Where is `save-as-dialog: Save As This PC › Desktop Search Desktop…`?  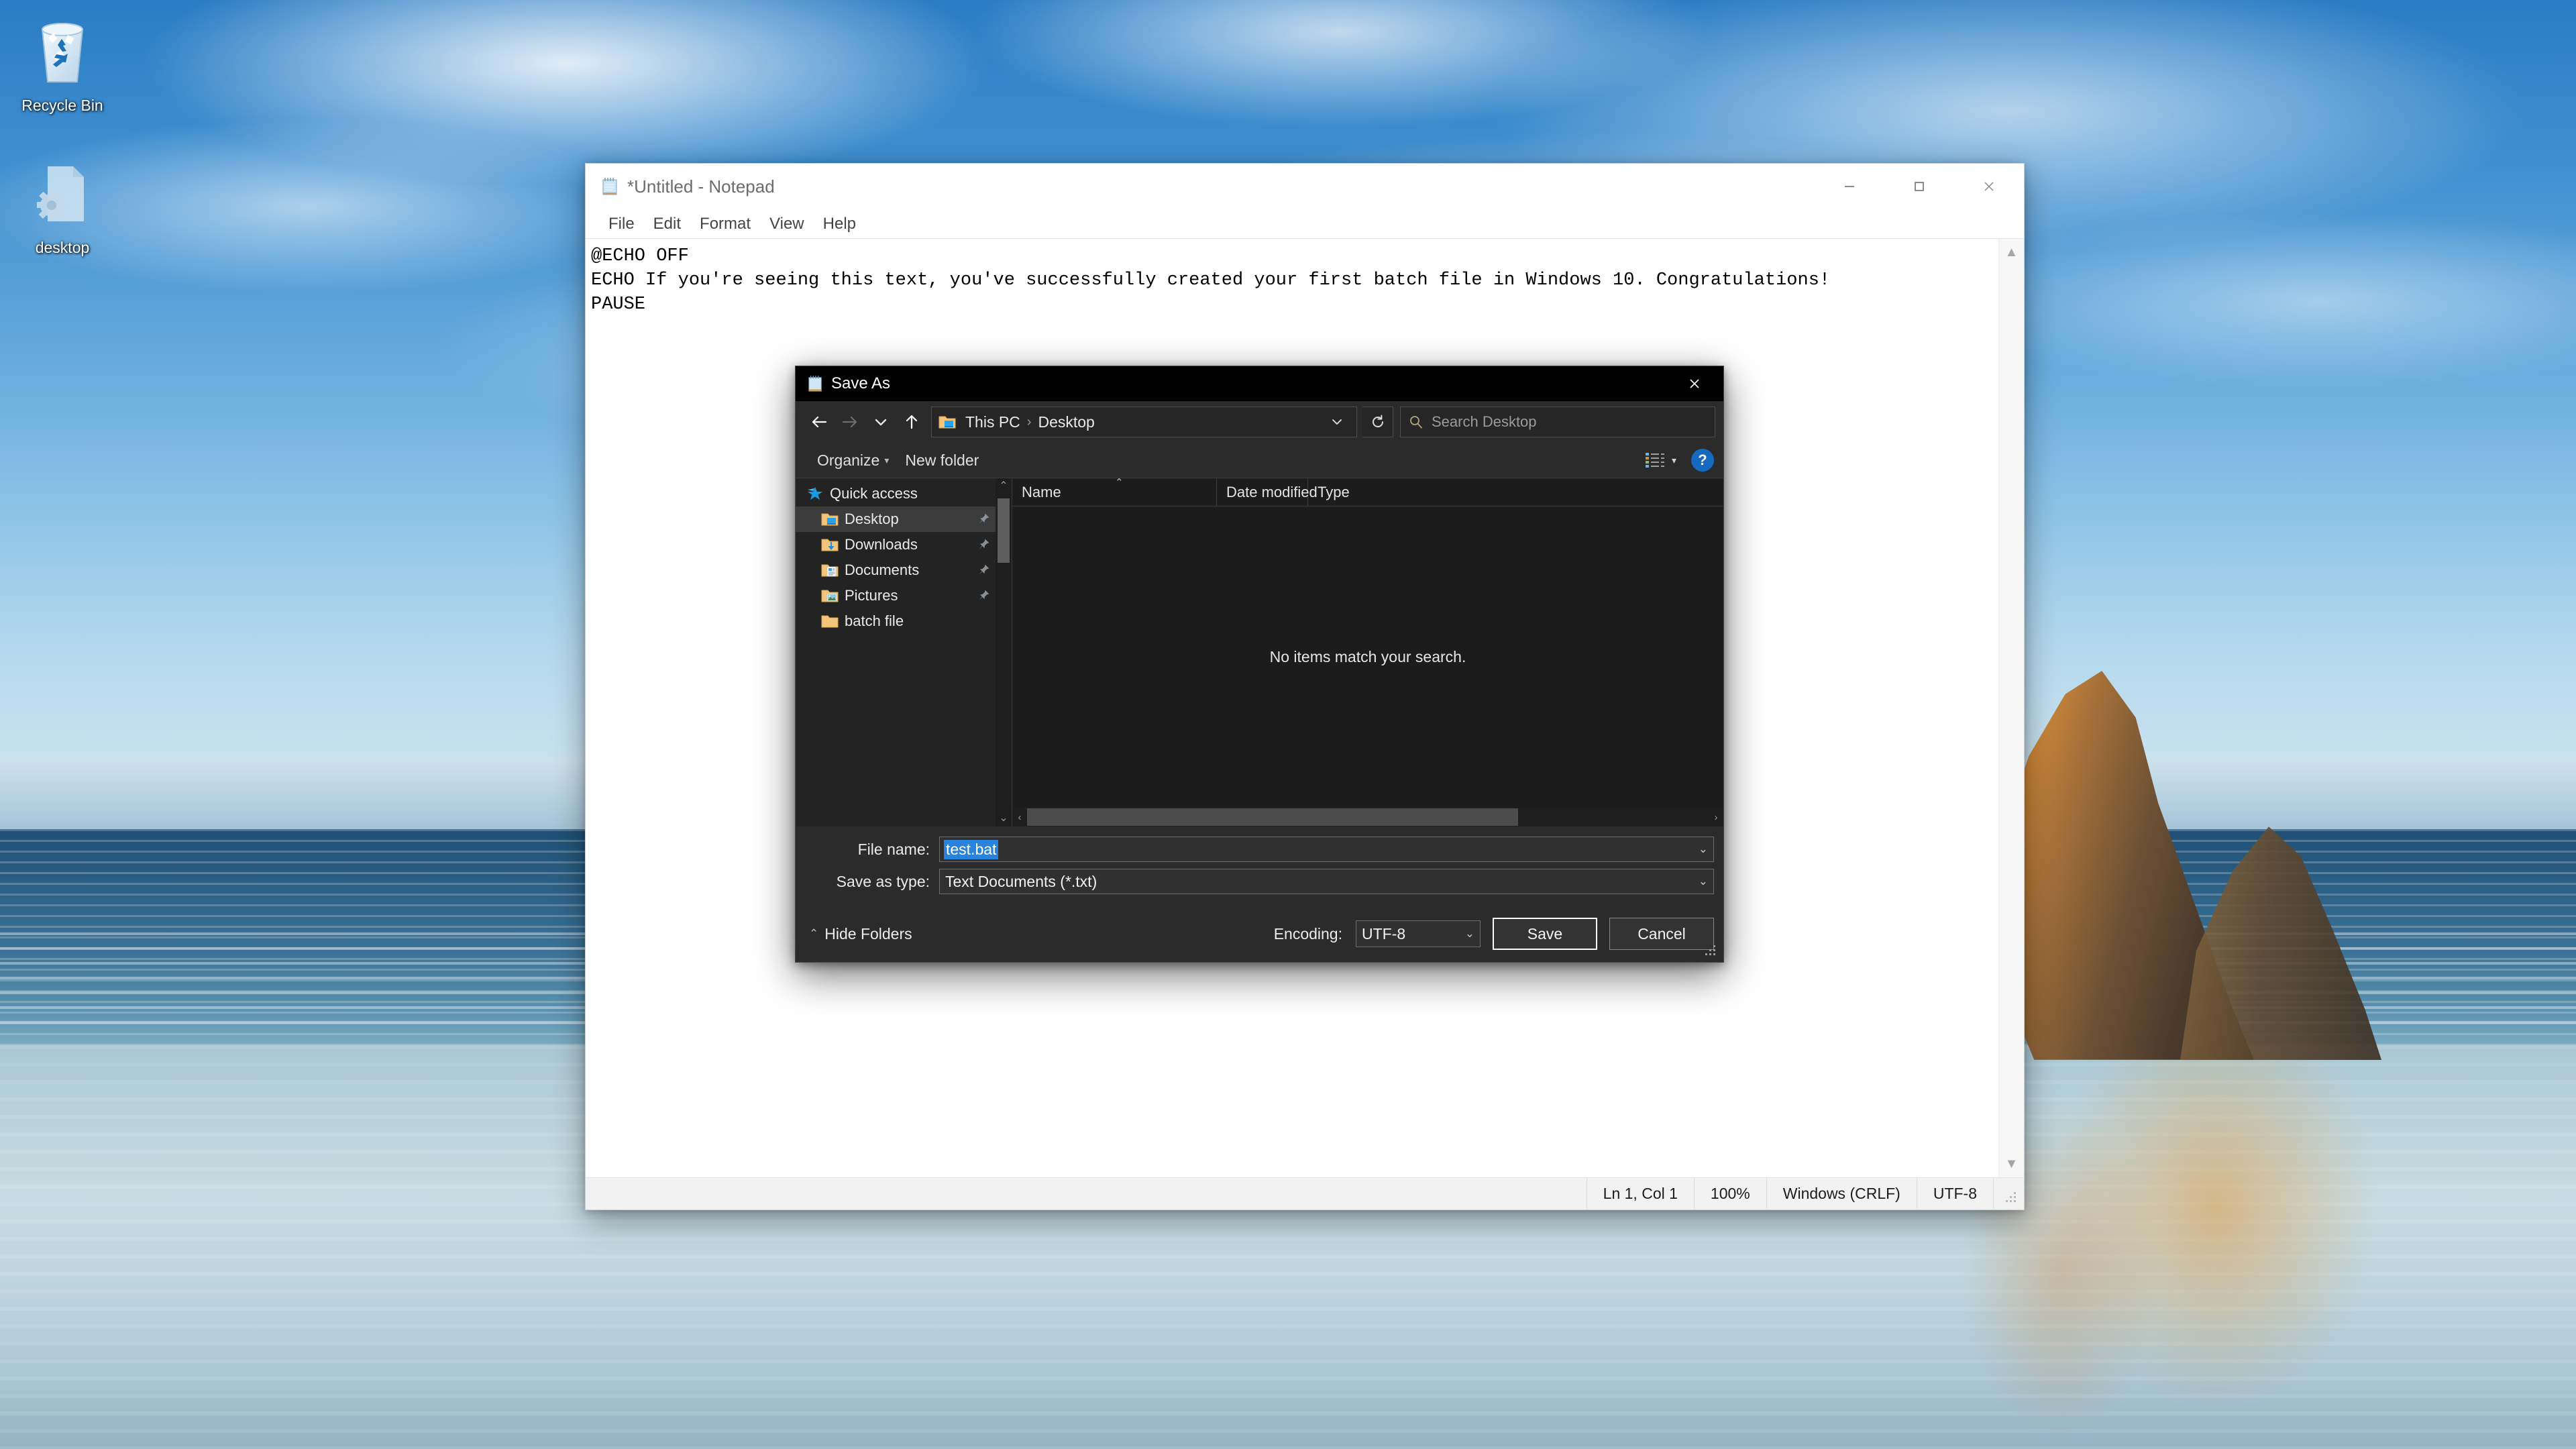
save-as-dialog: Save As This PC › Desktop Search Desktop… is located at coordinates (1259, 664).